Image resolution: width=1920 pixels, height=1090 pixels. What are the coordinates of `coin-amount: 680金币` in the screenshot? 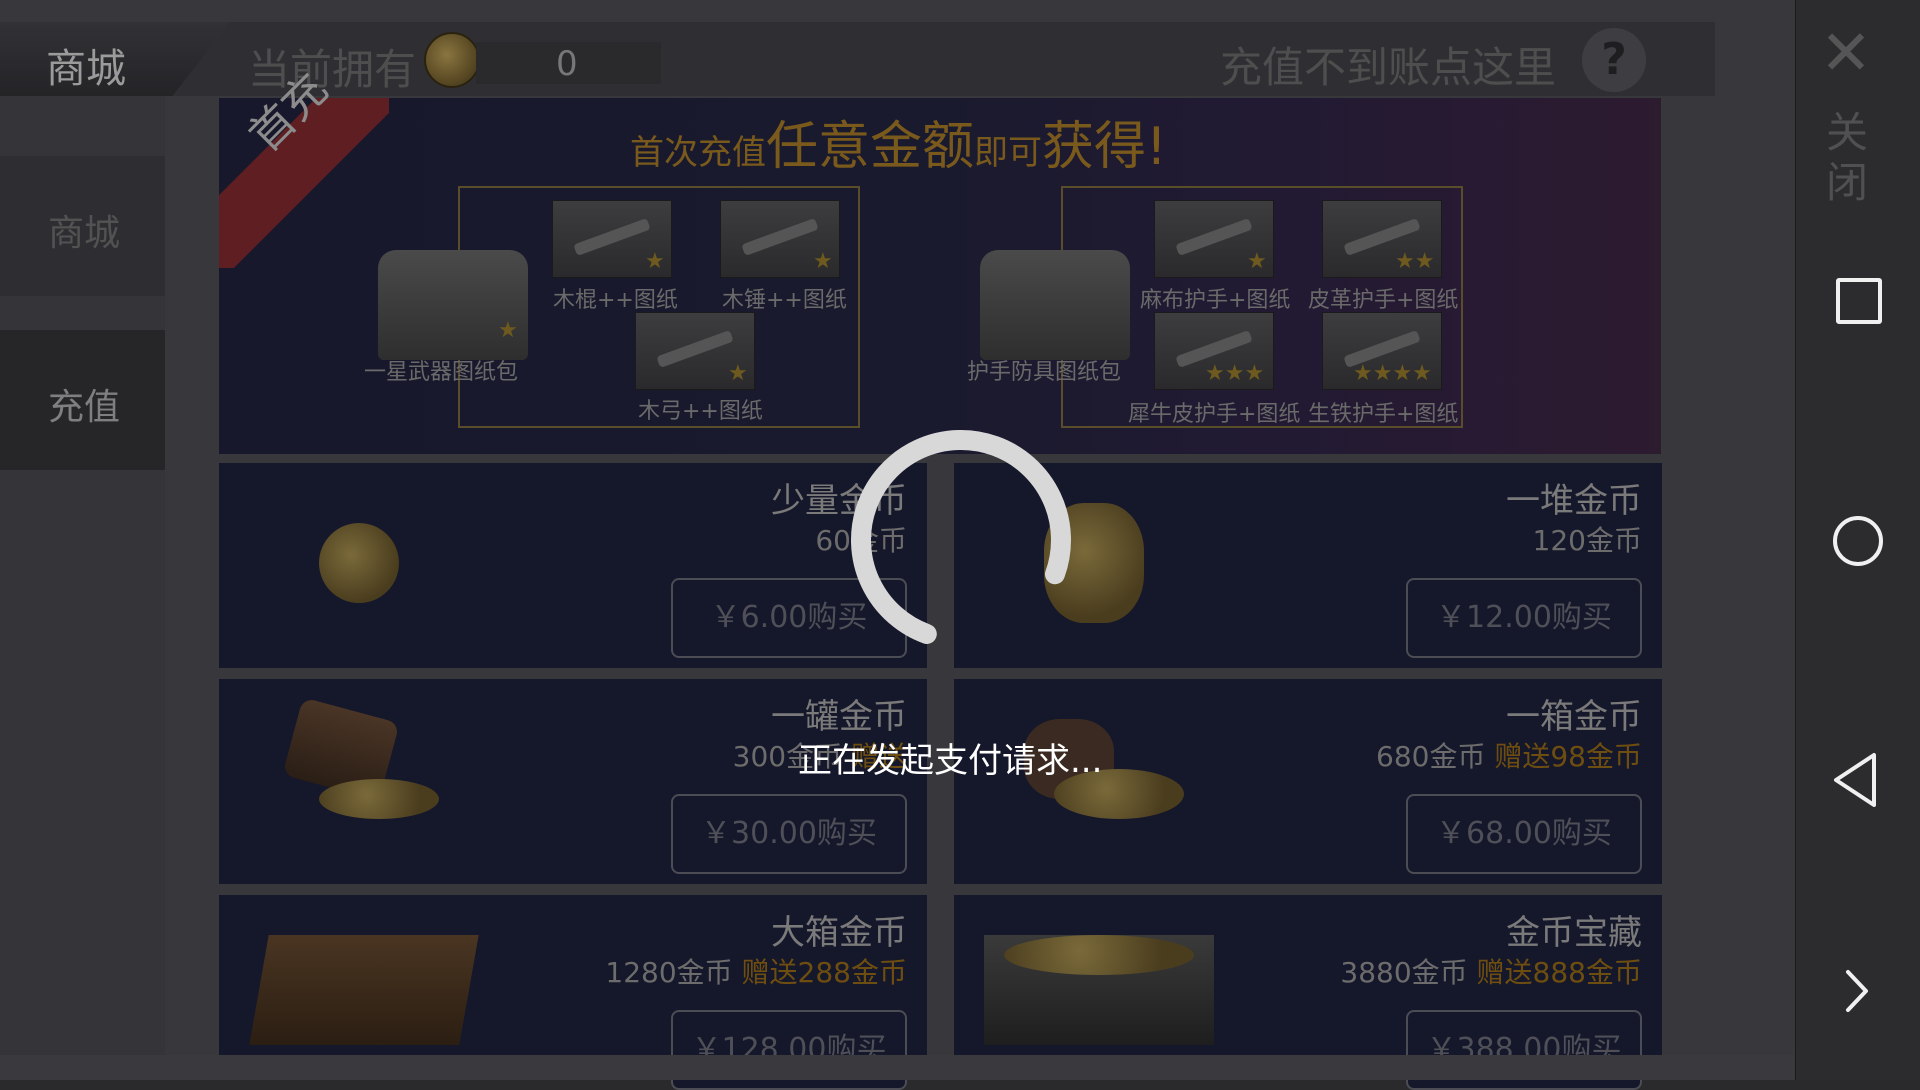 It's located at (1431, 756).